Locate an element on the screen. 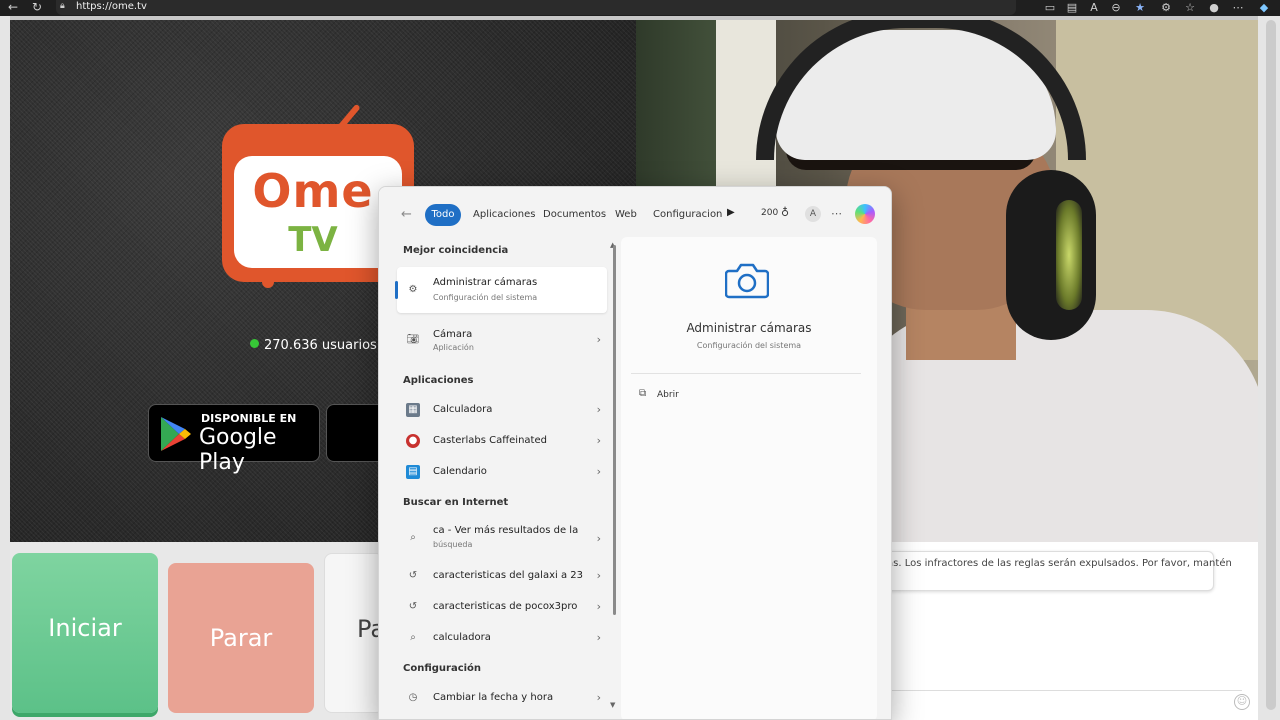  copilot-icon: ◆ is located at coordinates (1264, 8).